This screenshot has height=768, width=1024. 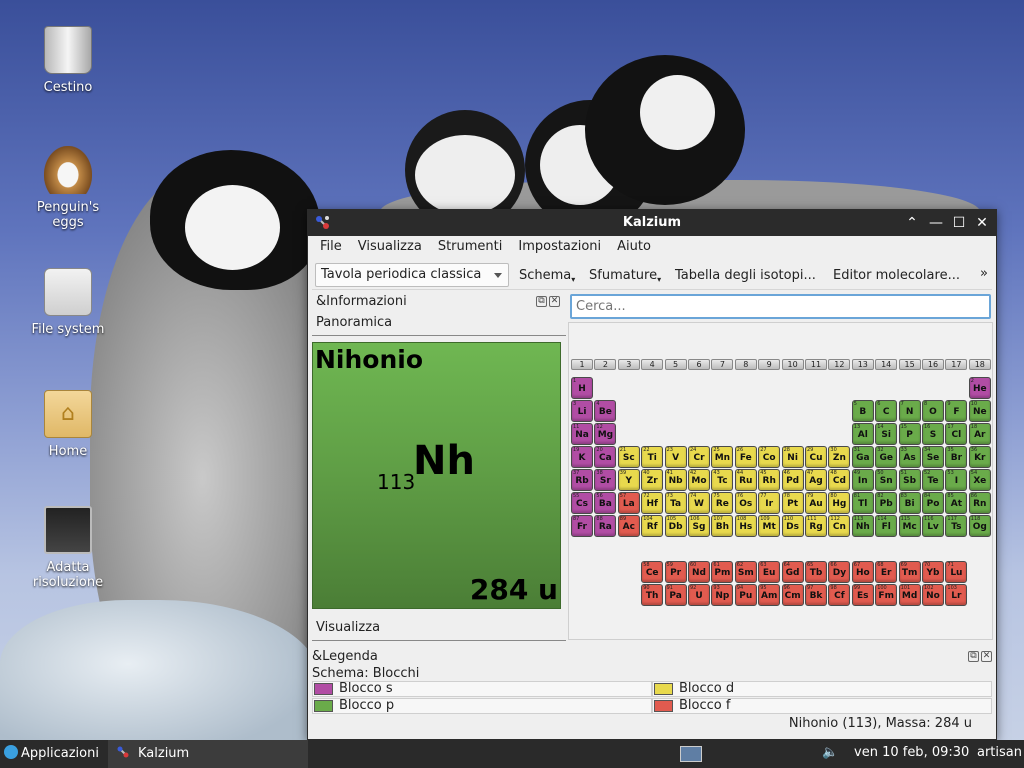 I want to click on element-cell-u: 92 U, so click(x=699, y=595).